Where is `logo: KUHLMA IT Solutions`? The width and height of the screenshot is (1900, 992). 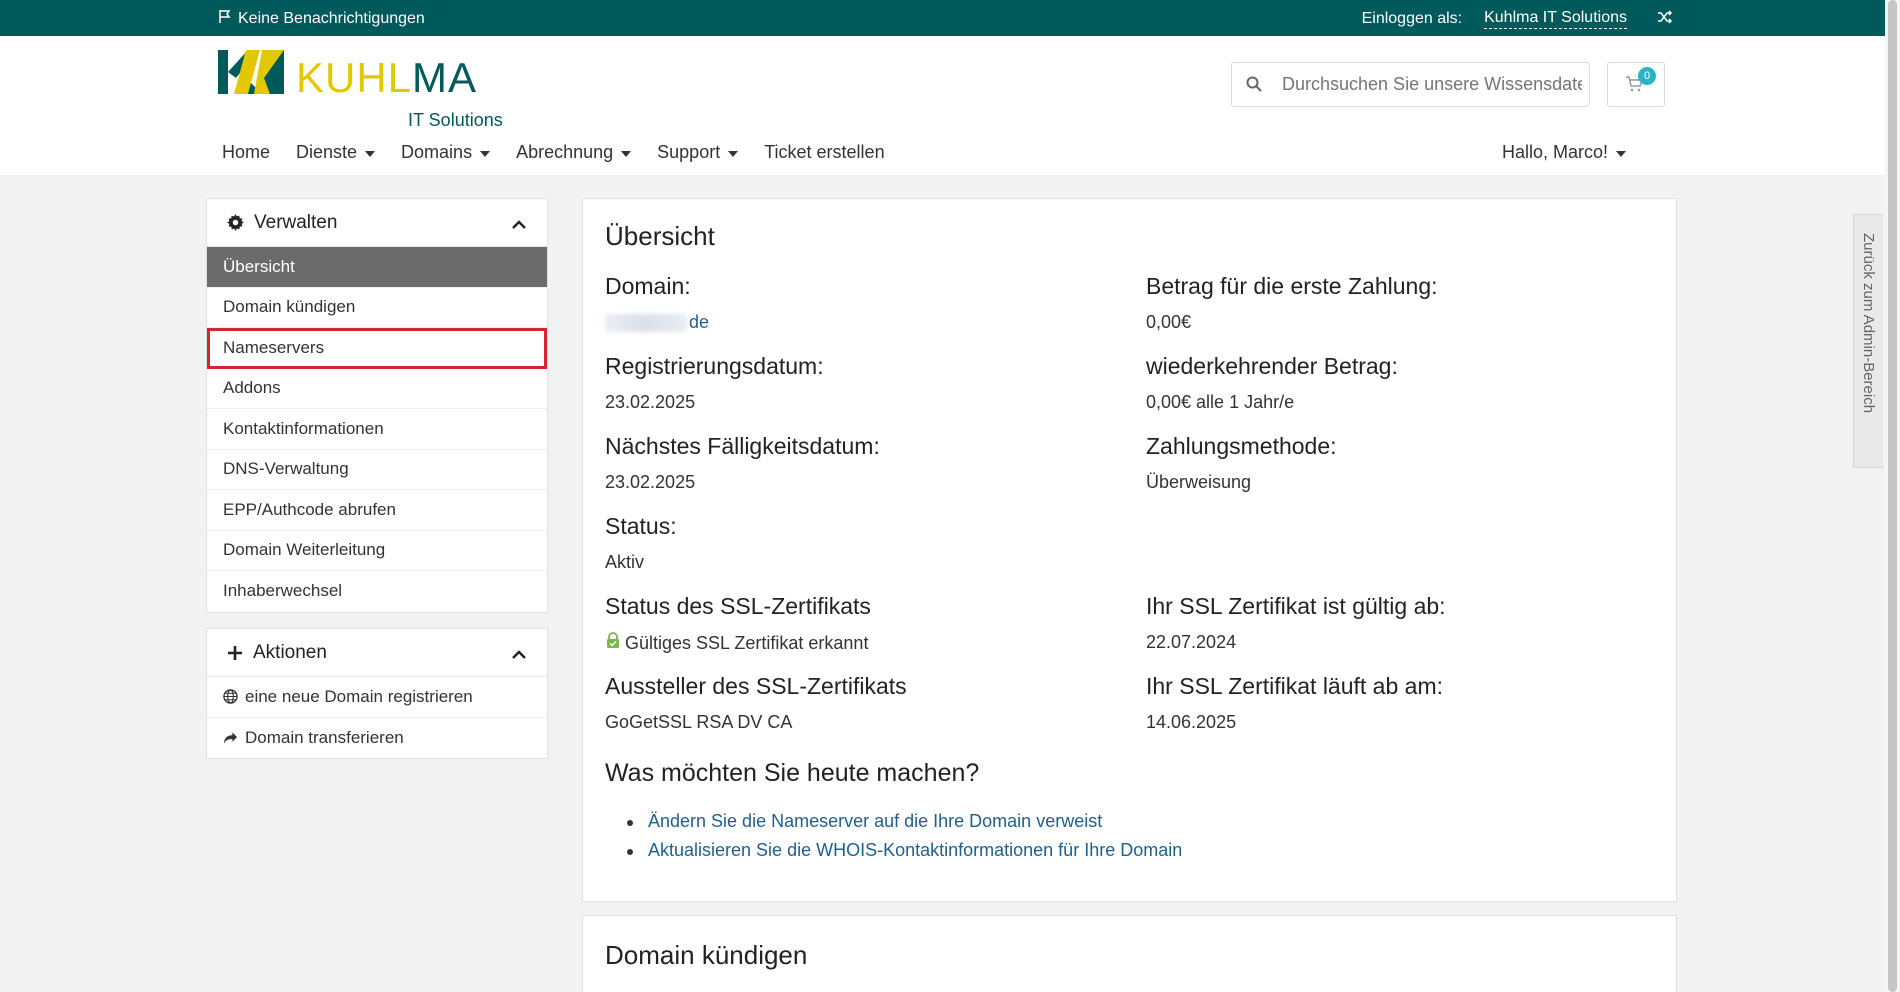 logo: KUHLMA IT Solutions is located at coordinates (378, 90).